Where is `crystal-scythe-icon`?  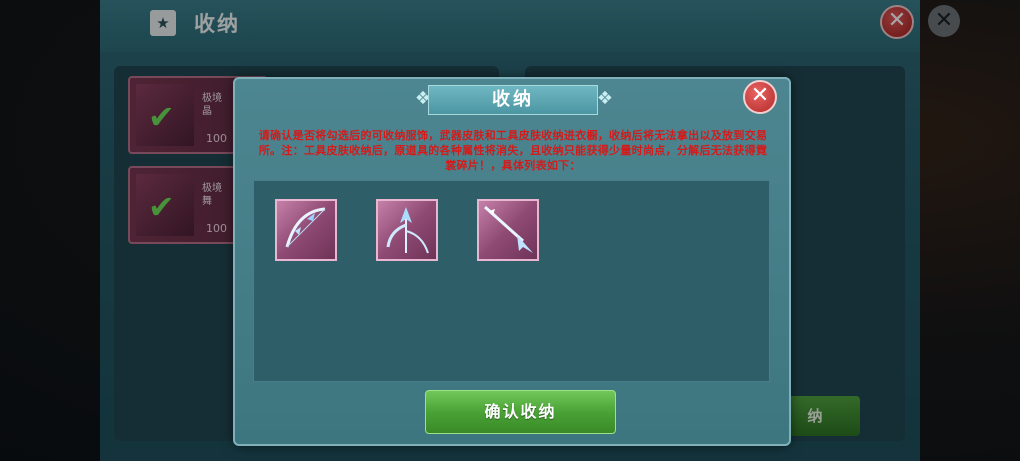 crystal-scythe-icon is located at coordinates (407, 230).